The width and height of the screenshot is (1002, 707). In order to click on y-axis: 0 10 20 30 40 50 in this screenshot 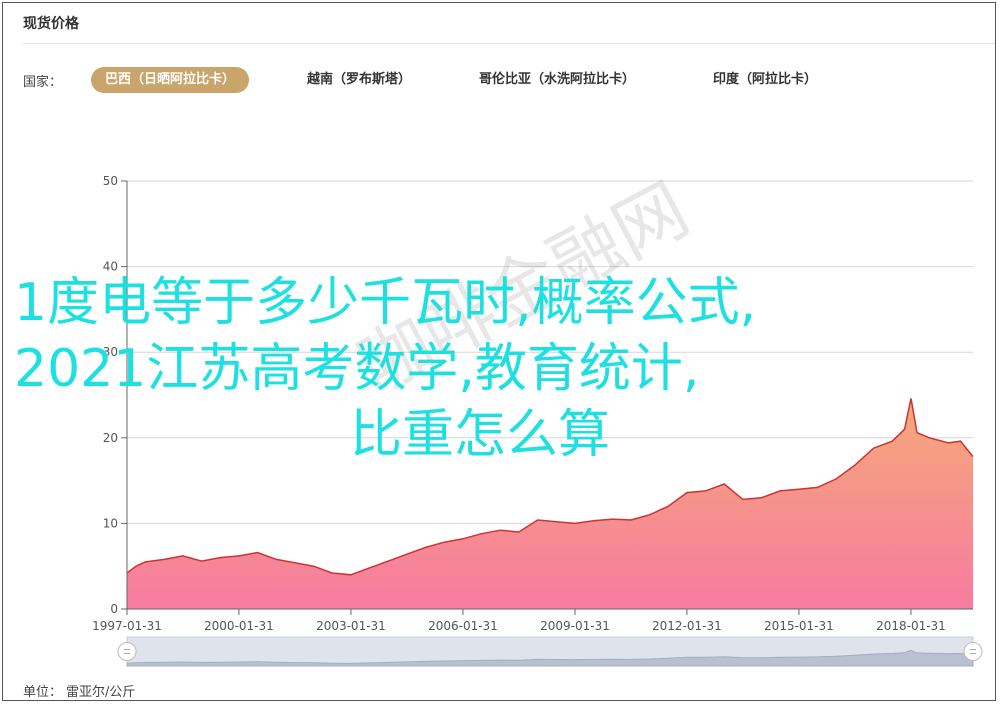, I will do `click(115, 395)`.